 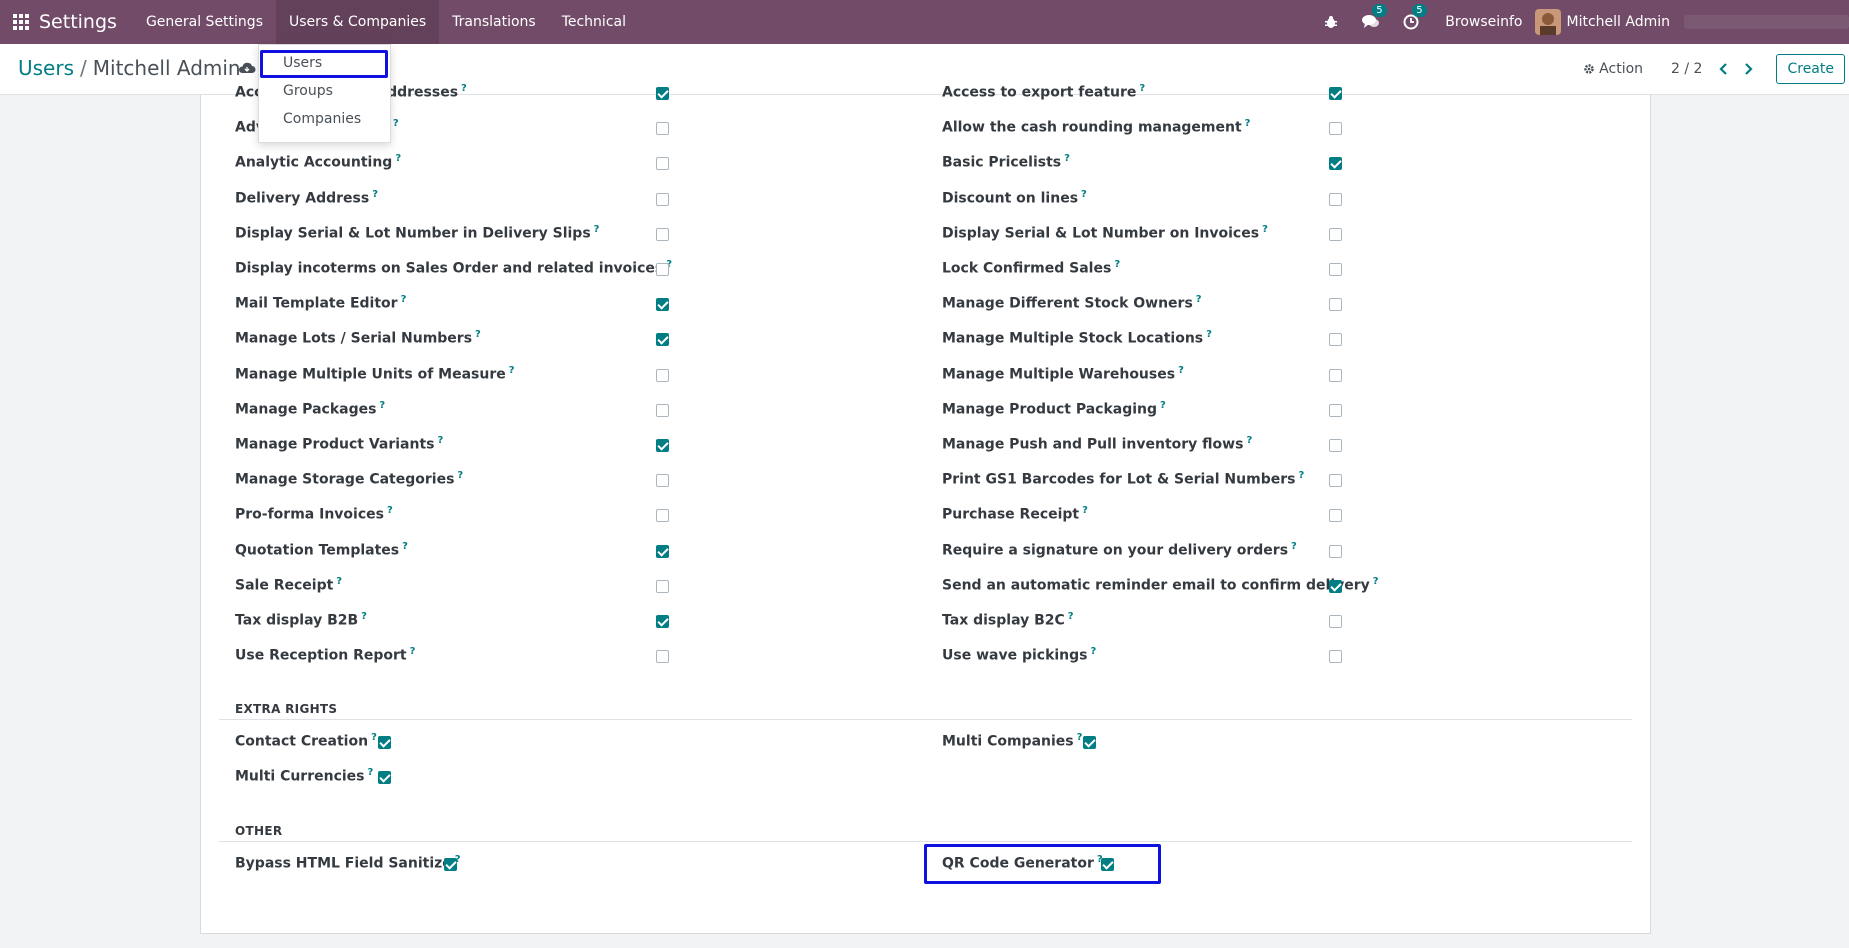 What do you see at coordinates (297, 620) in the screenshot?
I see `right-label: Tax display B2B` at bounding box center [297, 620].